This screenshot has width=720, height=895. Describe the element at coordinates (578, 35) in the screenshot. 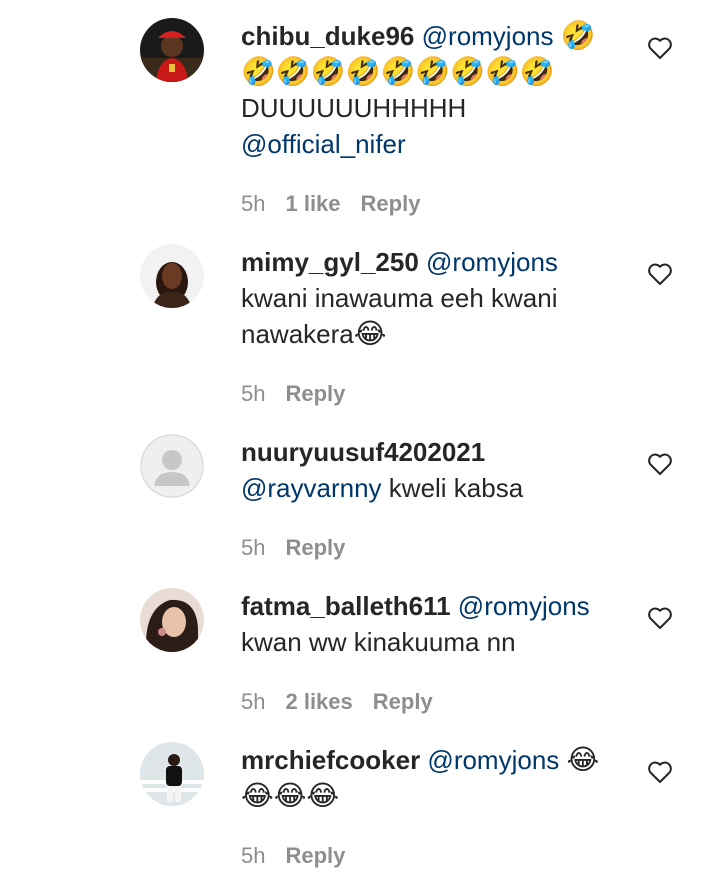

I see `comment-emoji: 🤣` at that location.